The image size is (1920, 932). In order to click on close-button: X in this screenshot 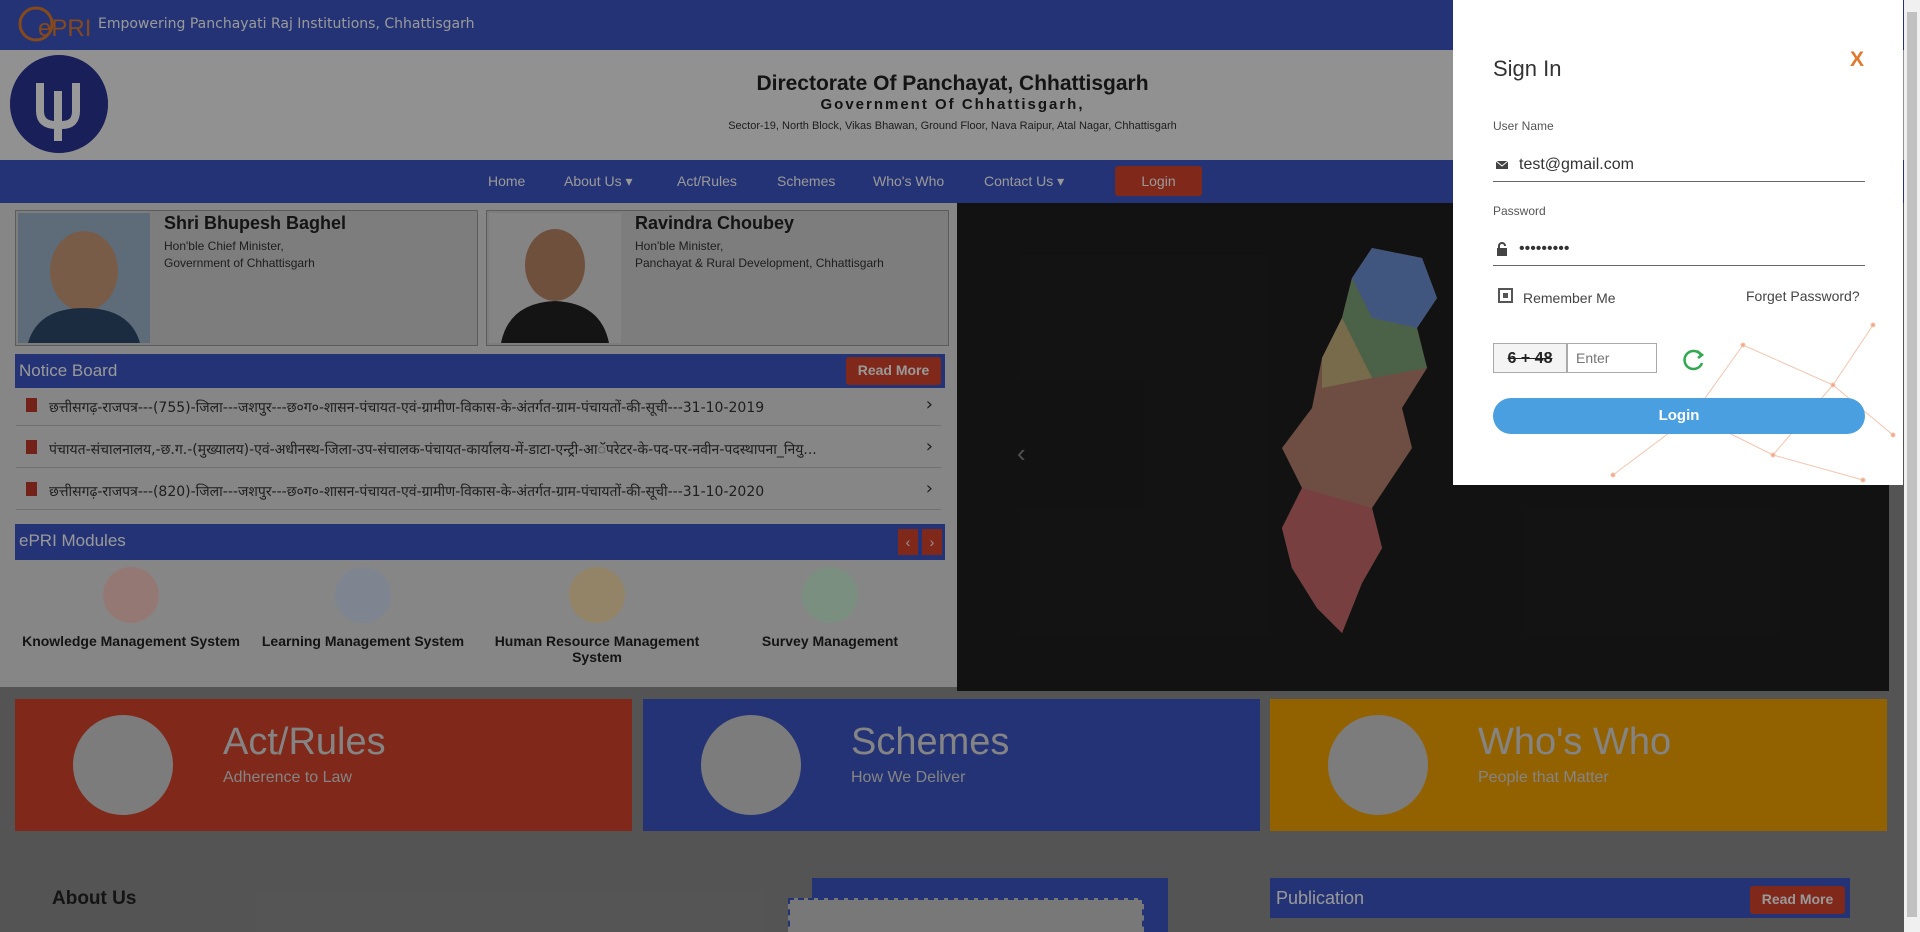, I will do `click(1857, 60)`.